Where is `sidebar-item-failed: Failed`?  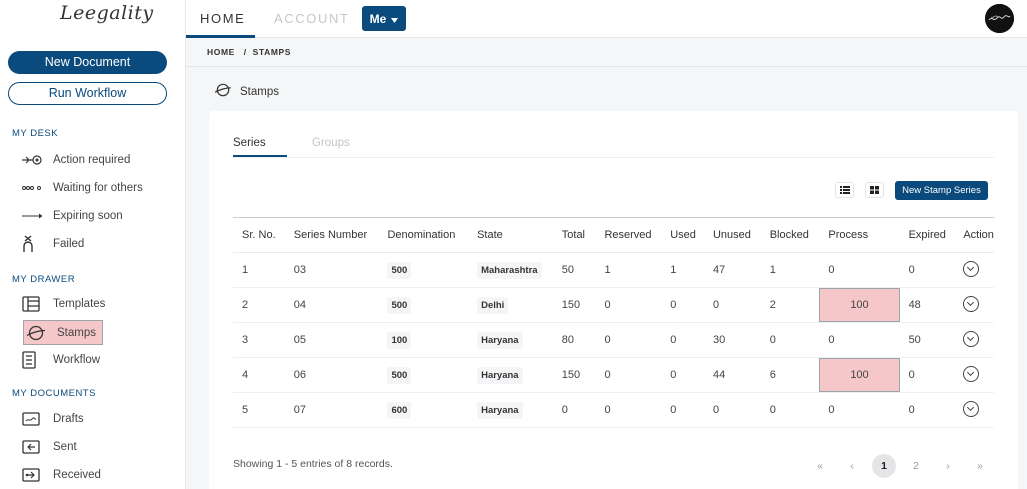 sidebar-item-failed: Failed is located at coordinates (53, 244).